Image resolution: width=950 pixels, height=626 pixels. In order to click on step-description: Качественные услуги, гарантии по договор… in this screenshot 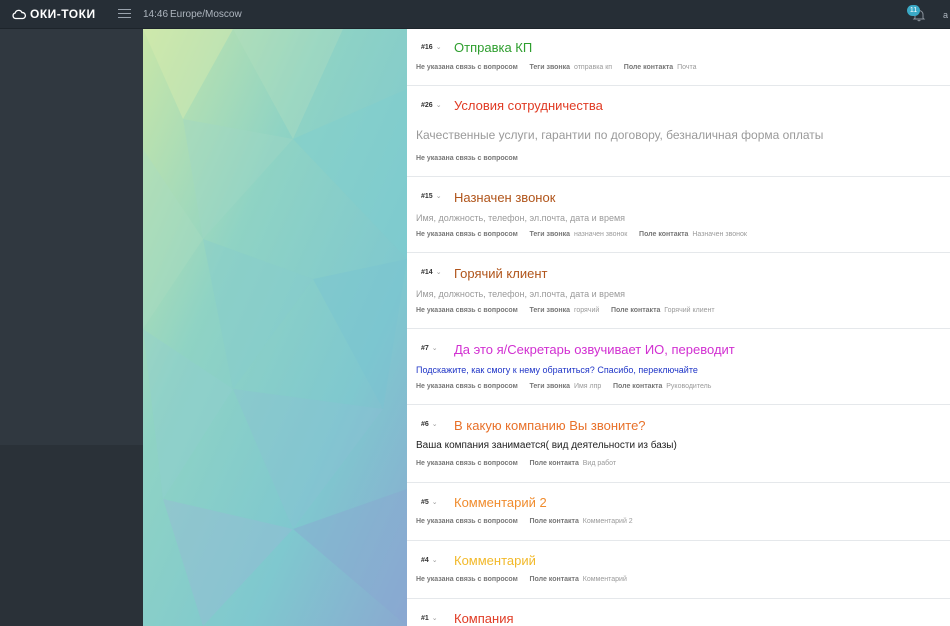, I will do `click(620, 135)`.